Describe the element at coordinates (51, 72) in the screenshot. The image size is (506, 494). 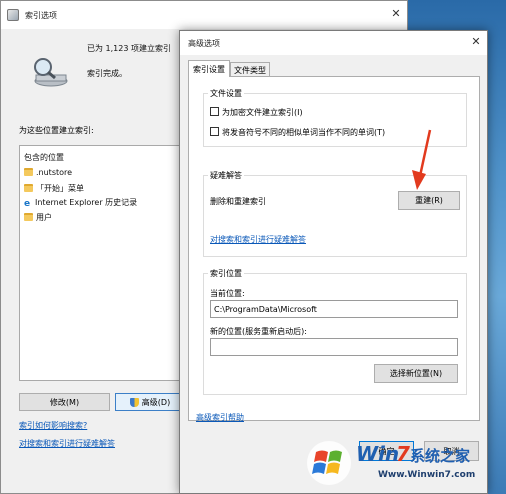
I see `magnifier-drive-icon` at that location.